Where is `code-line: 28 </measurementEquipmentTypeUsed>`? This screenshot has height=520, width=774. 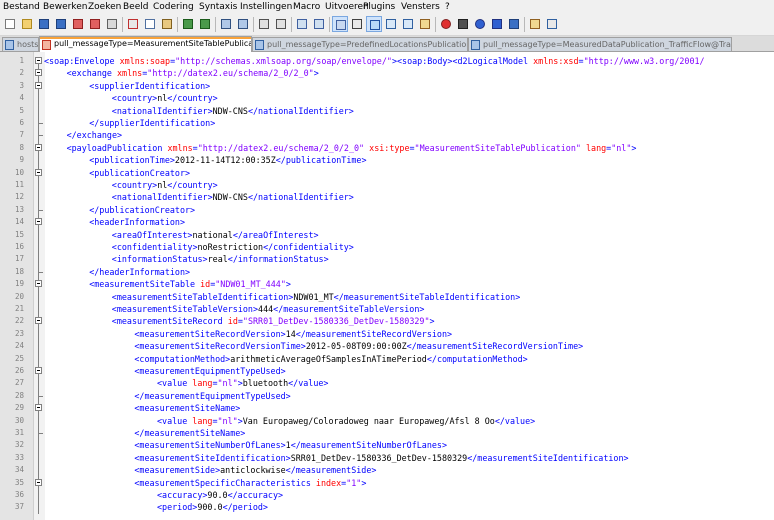
code-line: 28 </measurementEquipmentTypeUsed> is located at coordinates (387, 396).